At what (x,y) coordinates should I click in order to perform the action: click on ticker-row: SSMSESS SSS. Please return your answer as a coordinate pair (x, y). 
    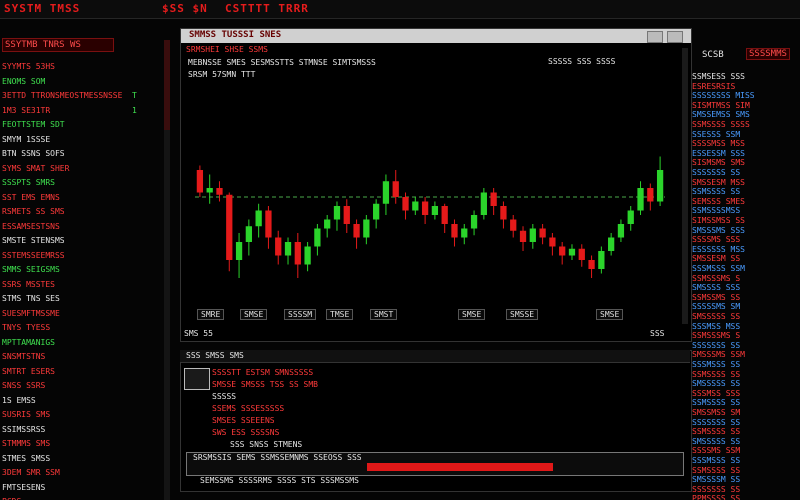
    Looking at the image, I should click on (746, 77).